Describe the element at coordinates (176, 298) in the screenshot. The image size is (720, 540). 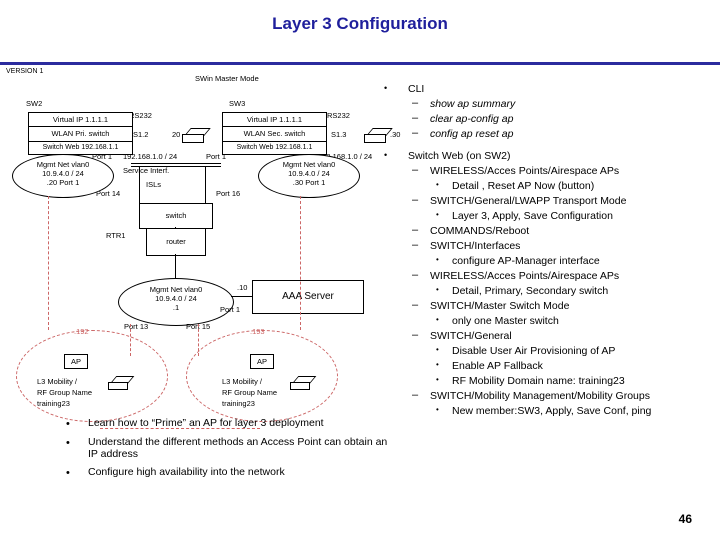
I see `mgmt-center-line2: 10.9.4.0 / 24` at that location.